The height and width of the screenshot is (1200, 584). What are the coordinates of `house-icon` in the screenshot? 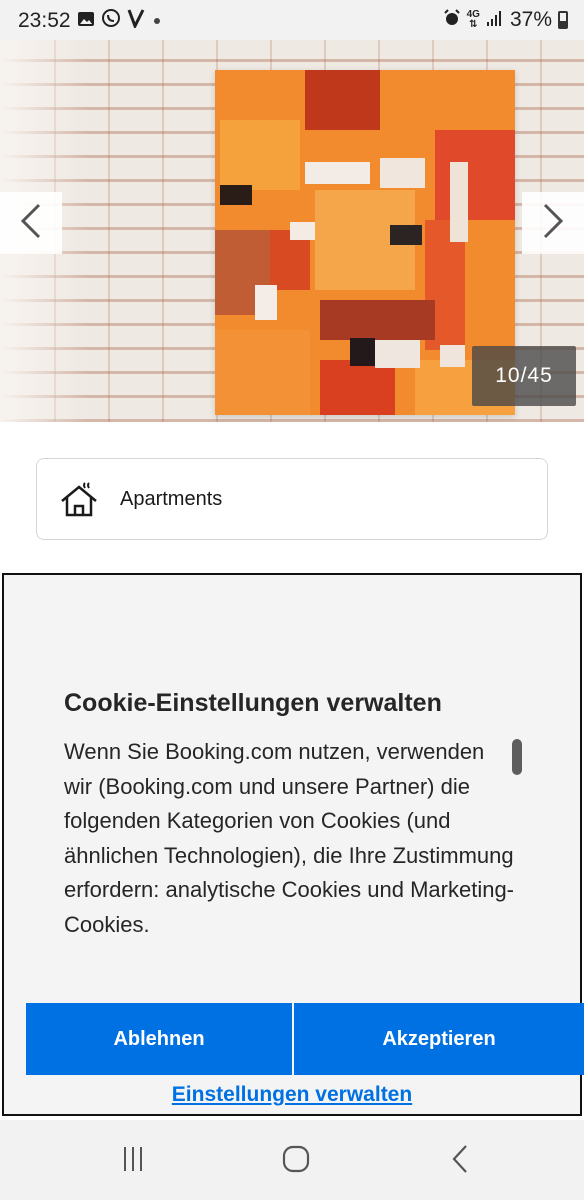 It's located at (79, 500).